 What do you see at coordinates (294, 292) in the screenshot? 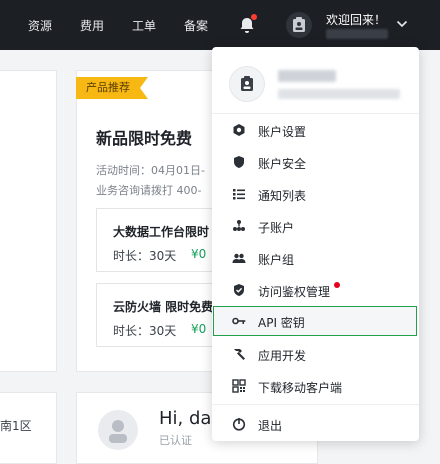
I see `menu-item-label: 访问鉴权管理` at bounding box center [294, 292].